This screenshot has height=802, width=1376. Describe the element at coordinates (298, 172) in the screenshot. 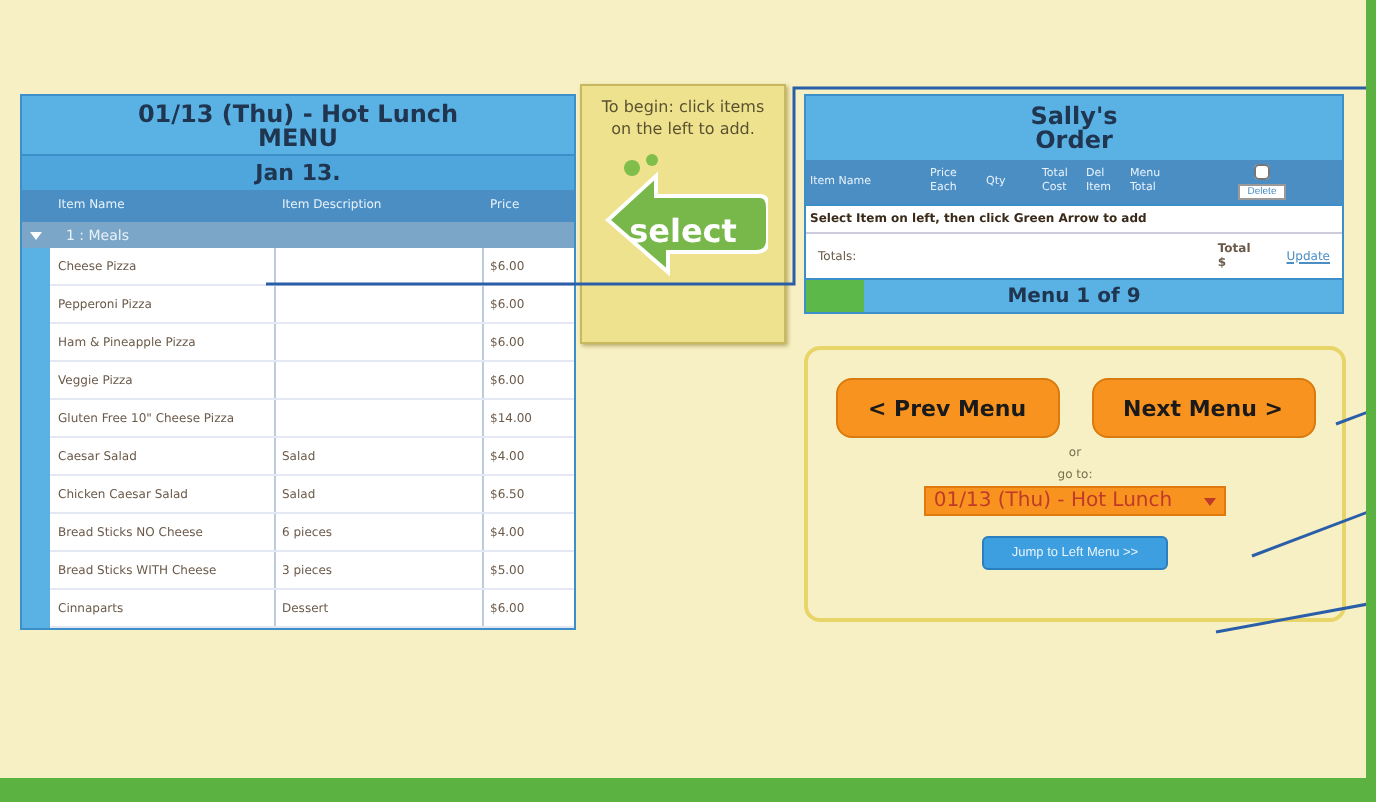

I see `menu-date: Jan 13.` at that location.